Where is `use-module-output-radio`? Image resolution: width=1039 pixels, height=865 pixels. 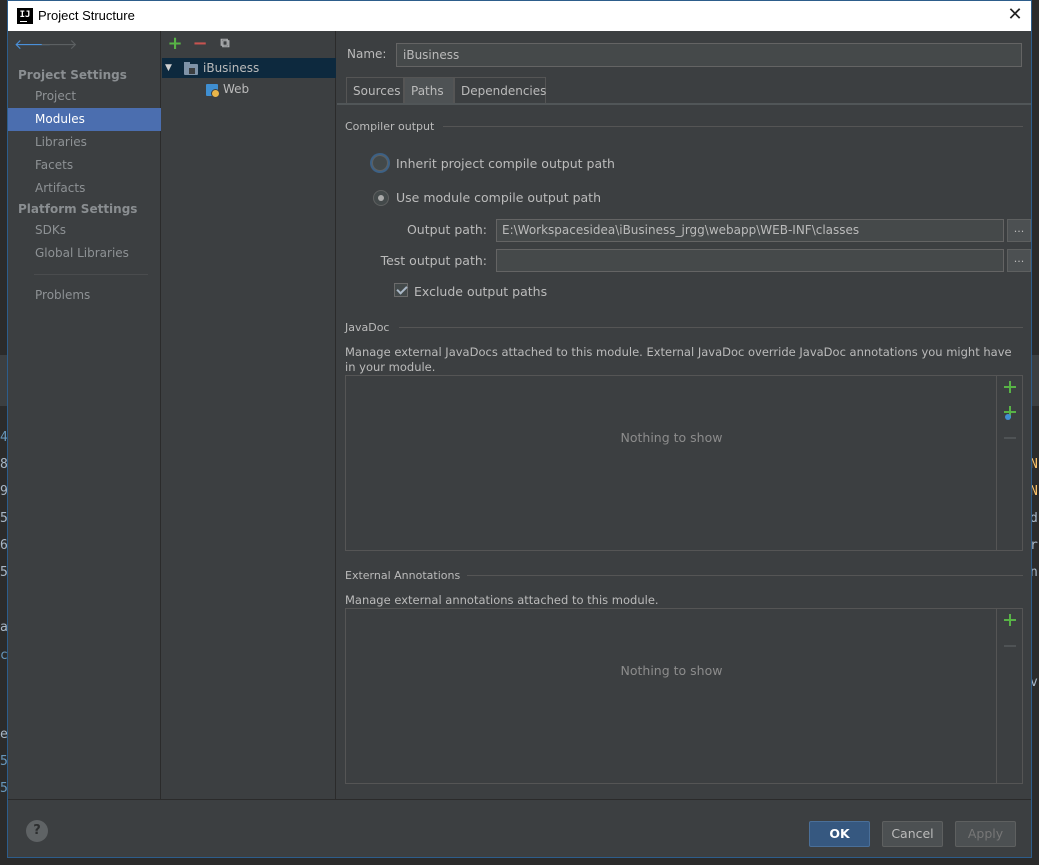
use-module-output-radio is located at coordinates (381, 198).